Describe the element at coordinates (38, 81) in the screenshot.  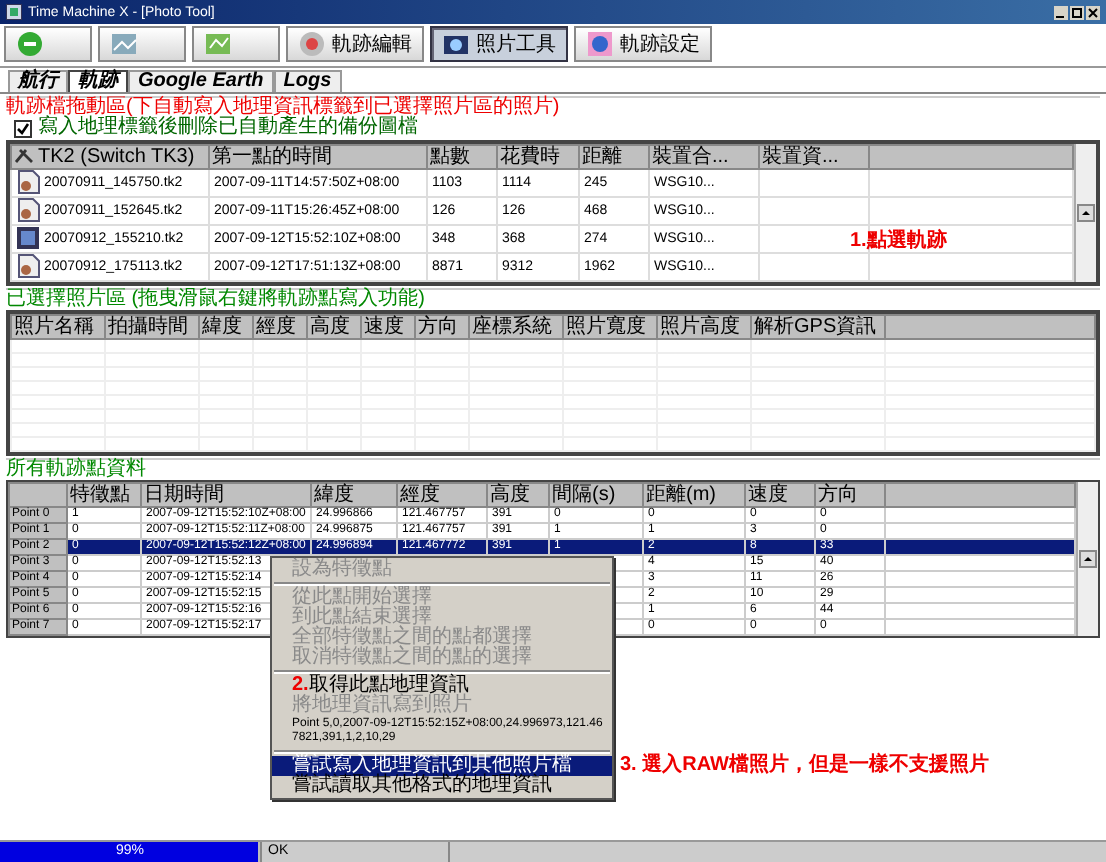
I see `tab: 航行` at that location.